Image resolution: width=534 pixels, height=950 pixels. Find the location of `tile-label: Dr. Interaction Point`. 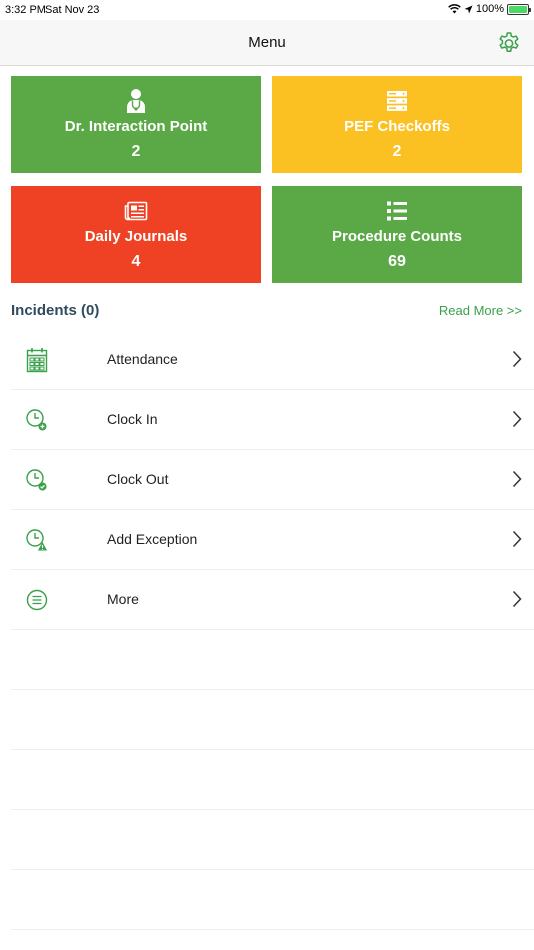

tile-label: Dr. Interaction Point is located at coordinates (136, 126).